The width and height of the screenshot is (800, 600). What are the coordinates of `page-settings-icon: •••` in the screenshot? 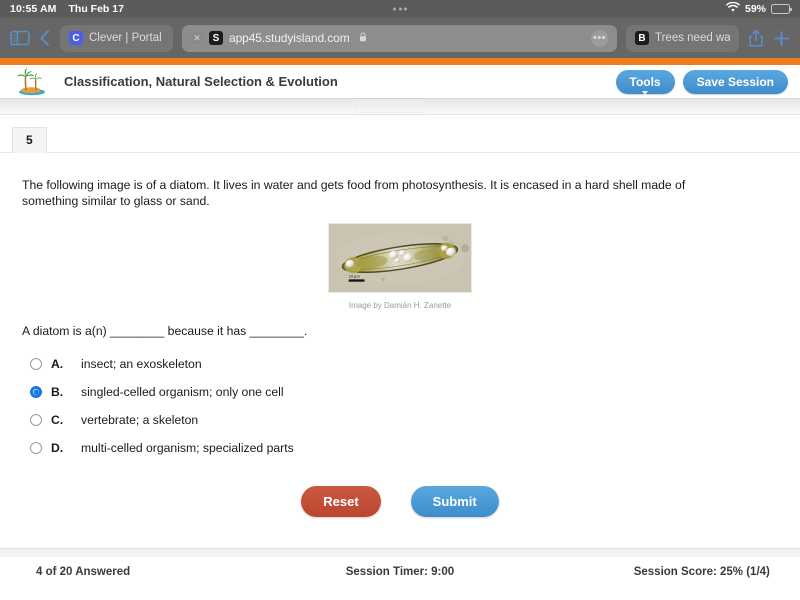 It's located at (599, 38).